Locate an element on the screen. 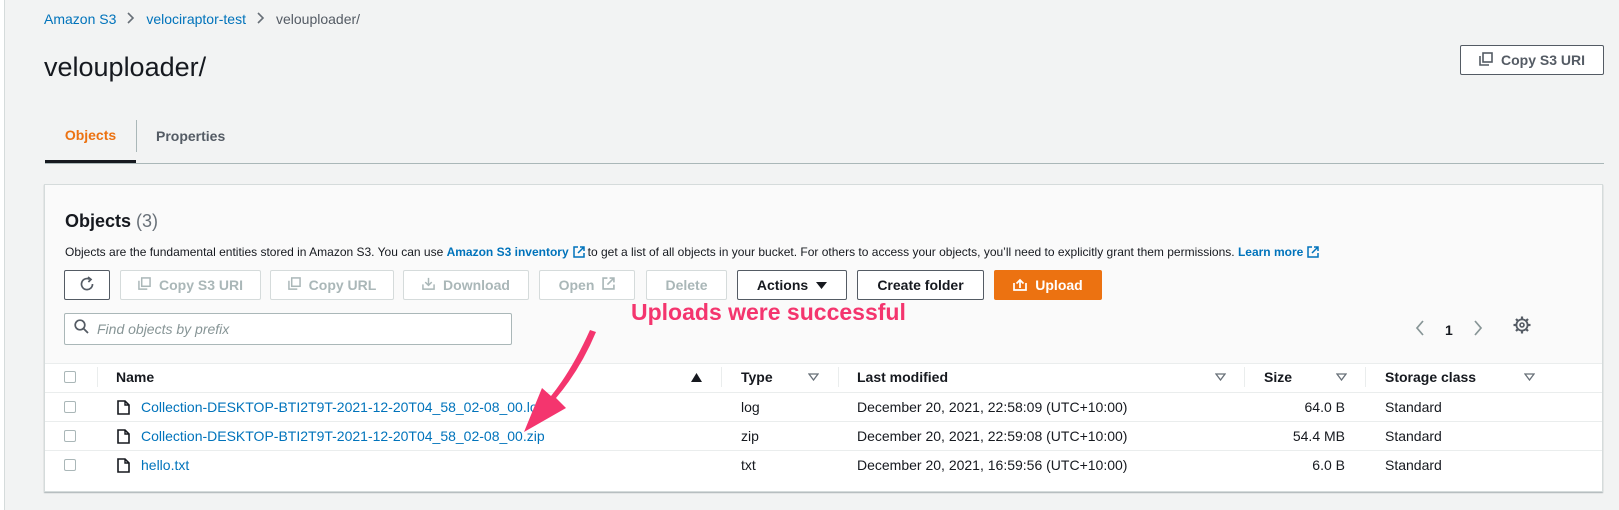 Image resolution: width=1619 pixels, height=510 pixels. upload-button: Upload is located at coordinates (1048, 285).